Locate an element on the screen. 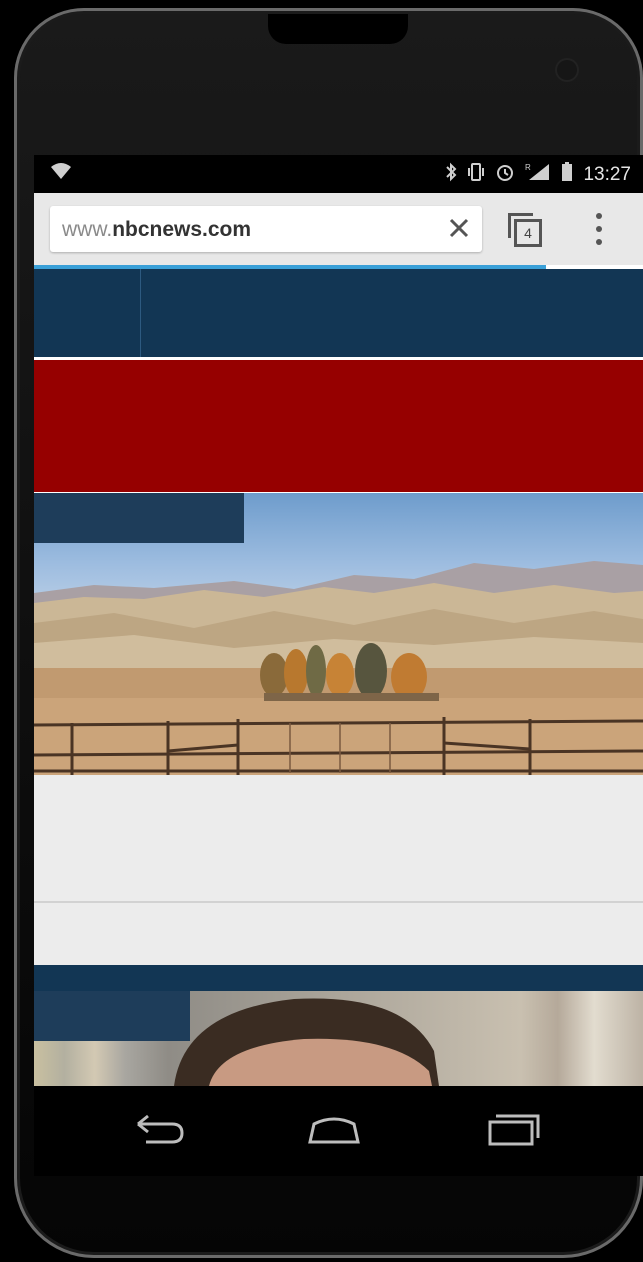 Image resolution: width=643 pixels, height=1262 pixels. url-text: www.nbcnews.com is located at coordinates (156, 230).